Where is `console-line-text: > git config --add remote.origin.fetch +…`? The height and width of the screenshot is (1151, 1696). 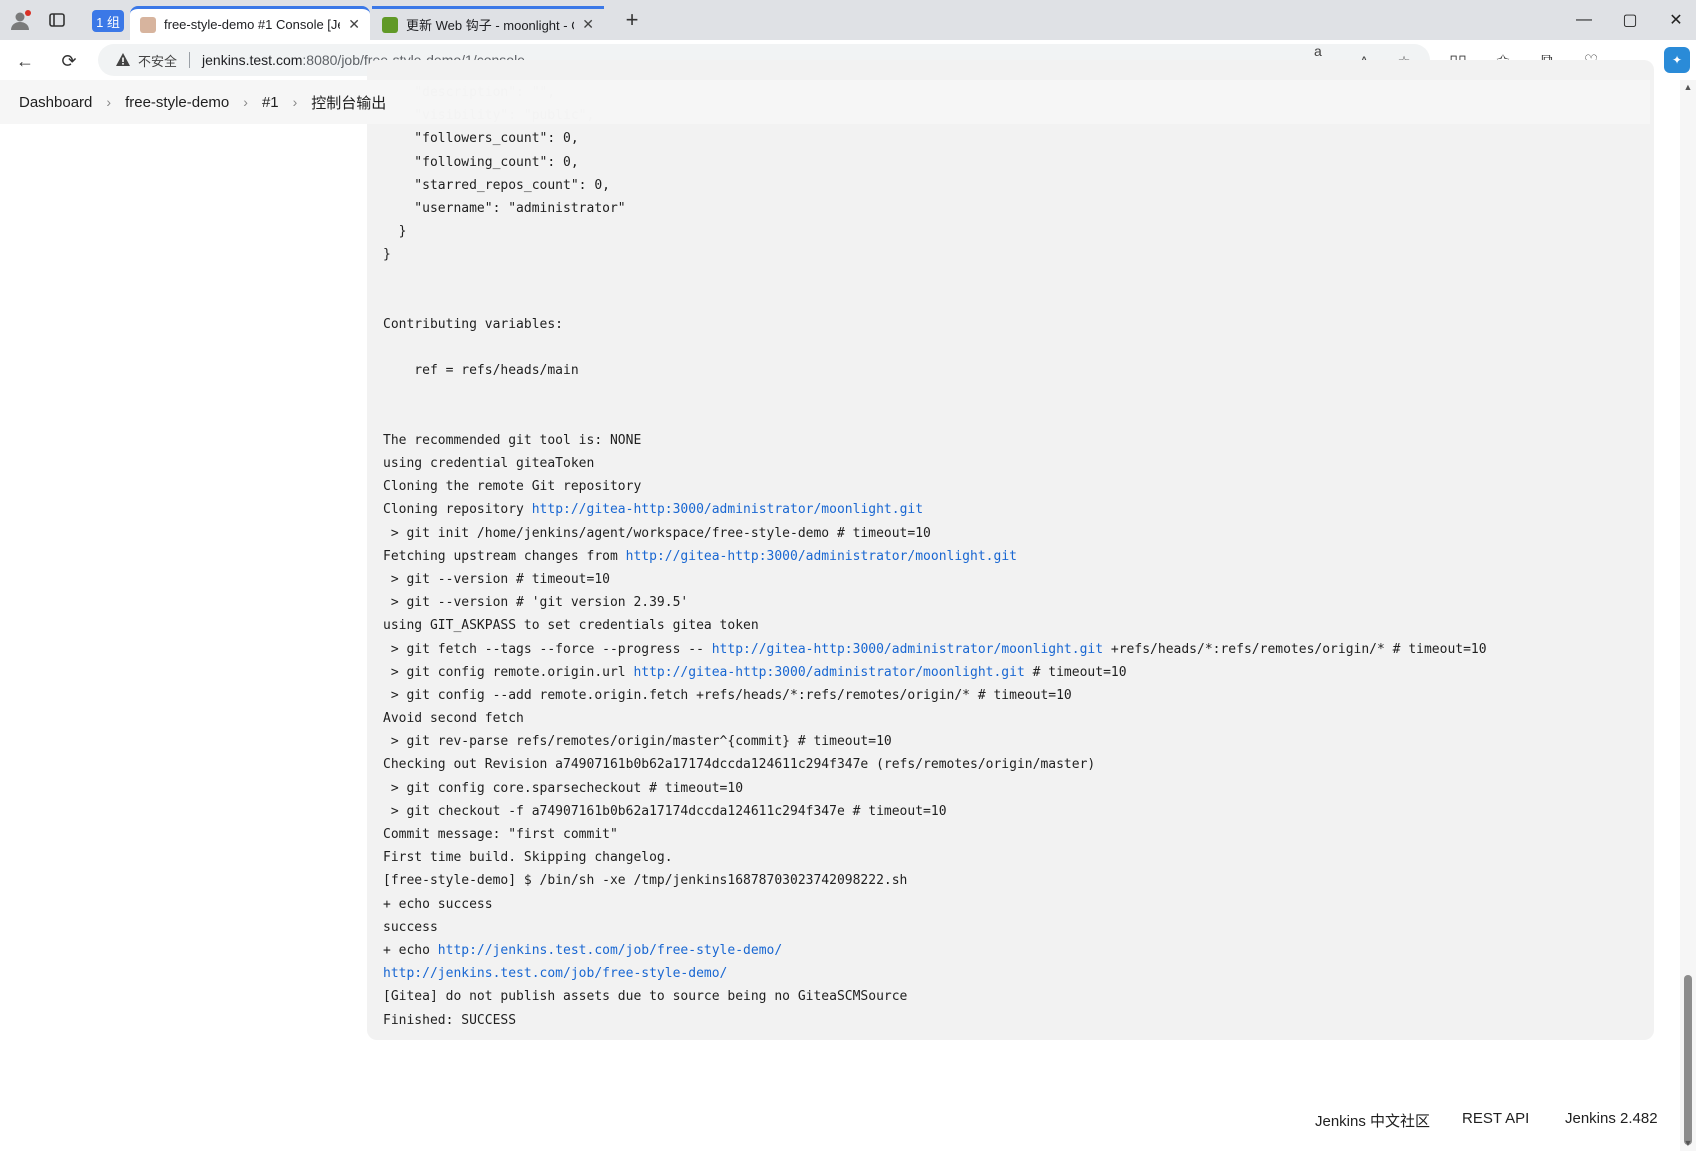 console-line-text: > git config --add remote.origin.fetch +… is located at coordinates (727, 695).